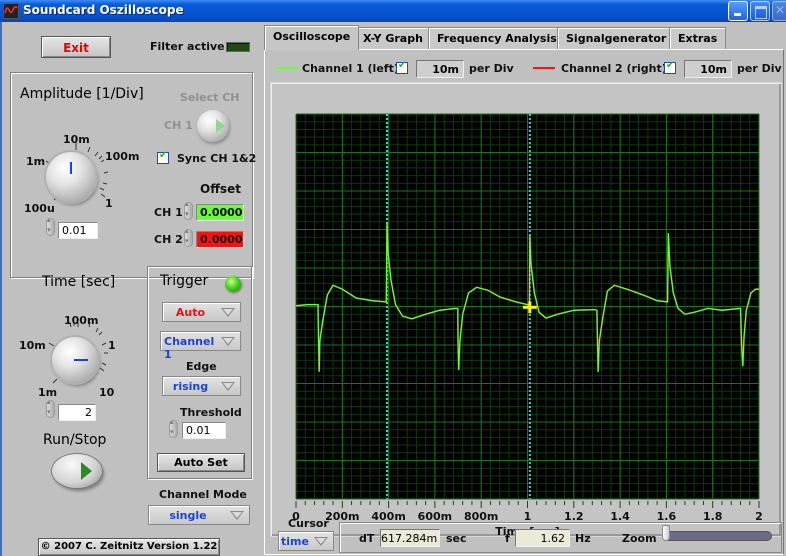  What do you see at coordinates (204, 430) in the screenshot?
I see `threshold-field: 0.01` at bounding box center [204, 430].